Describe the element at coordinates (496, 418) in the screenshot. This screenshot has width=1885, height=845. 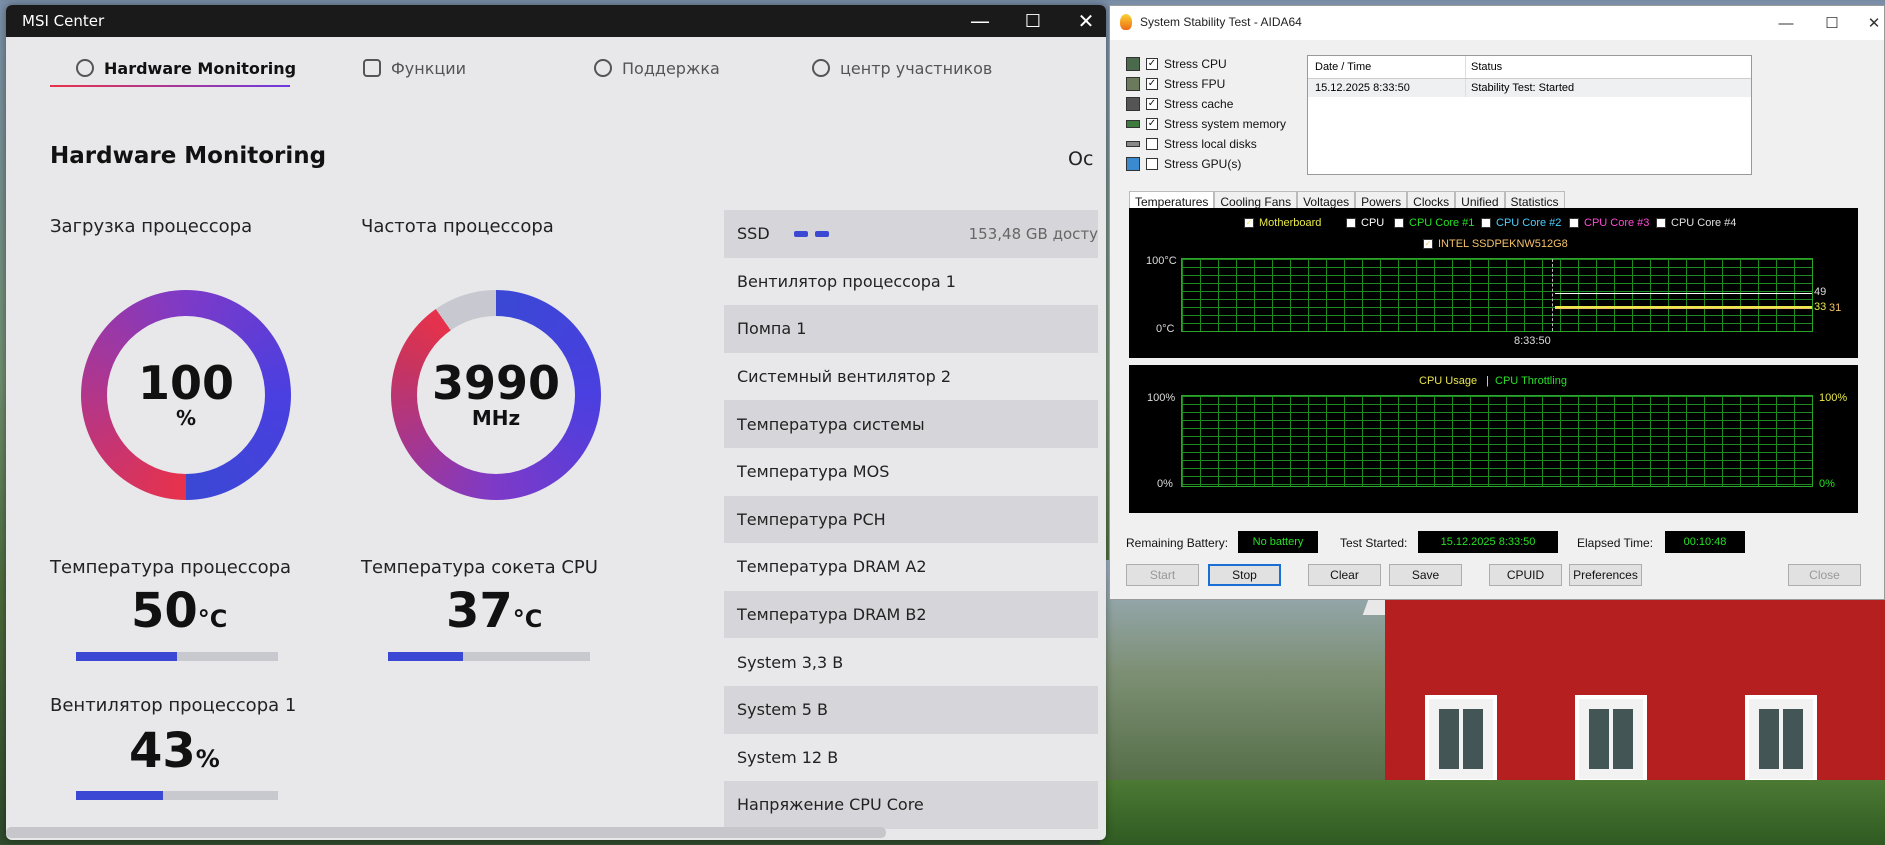
I see `cpu-freq-unit: MHz` at that location.